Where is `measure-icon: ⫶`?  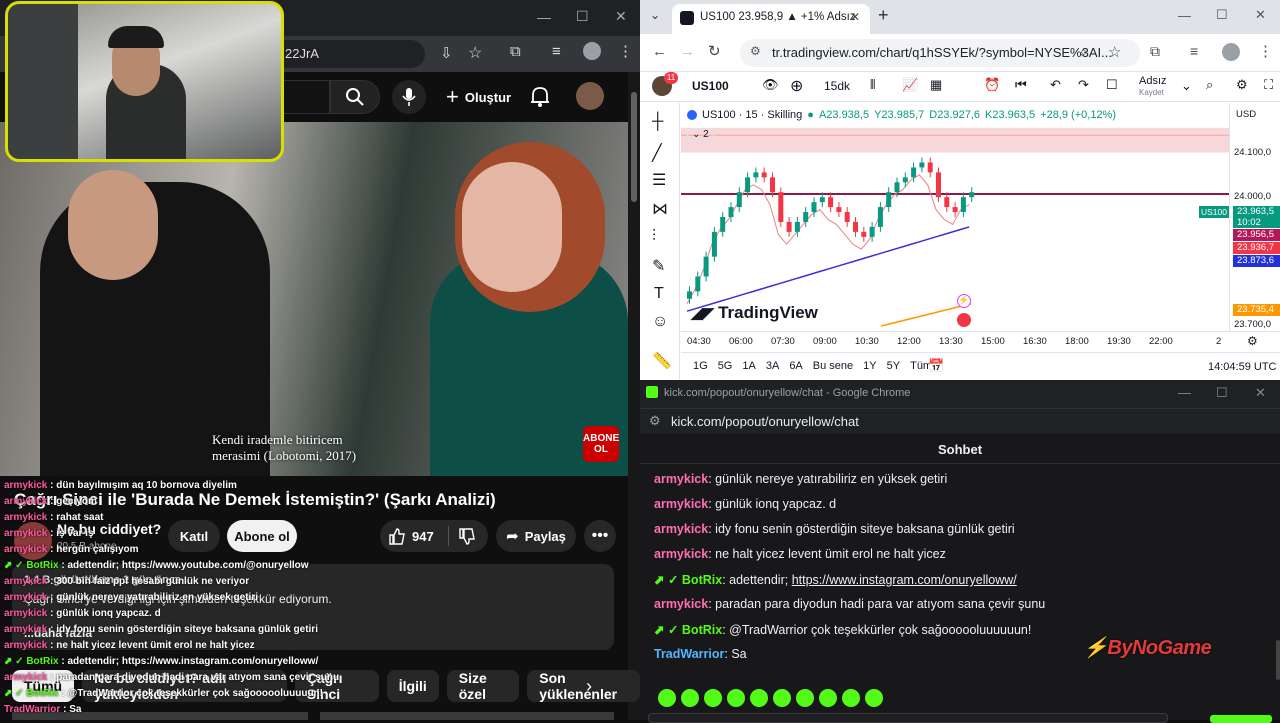
measure-icon: ⫶ is located at coordinates (654, 237).